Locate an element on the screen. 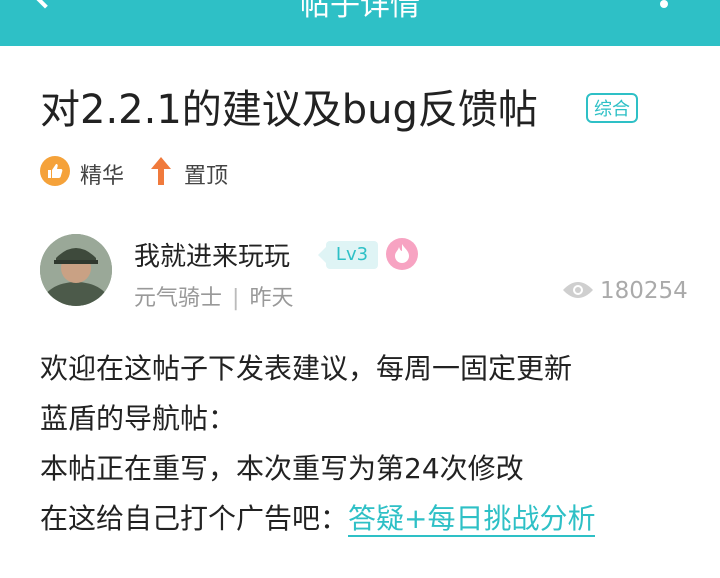  promo-link: 答疑+每日挑战分析 is located at coordinates (472, 519).